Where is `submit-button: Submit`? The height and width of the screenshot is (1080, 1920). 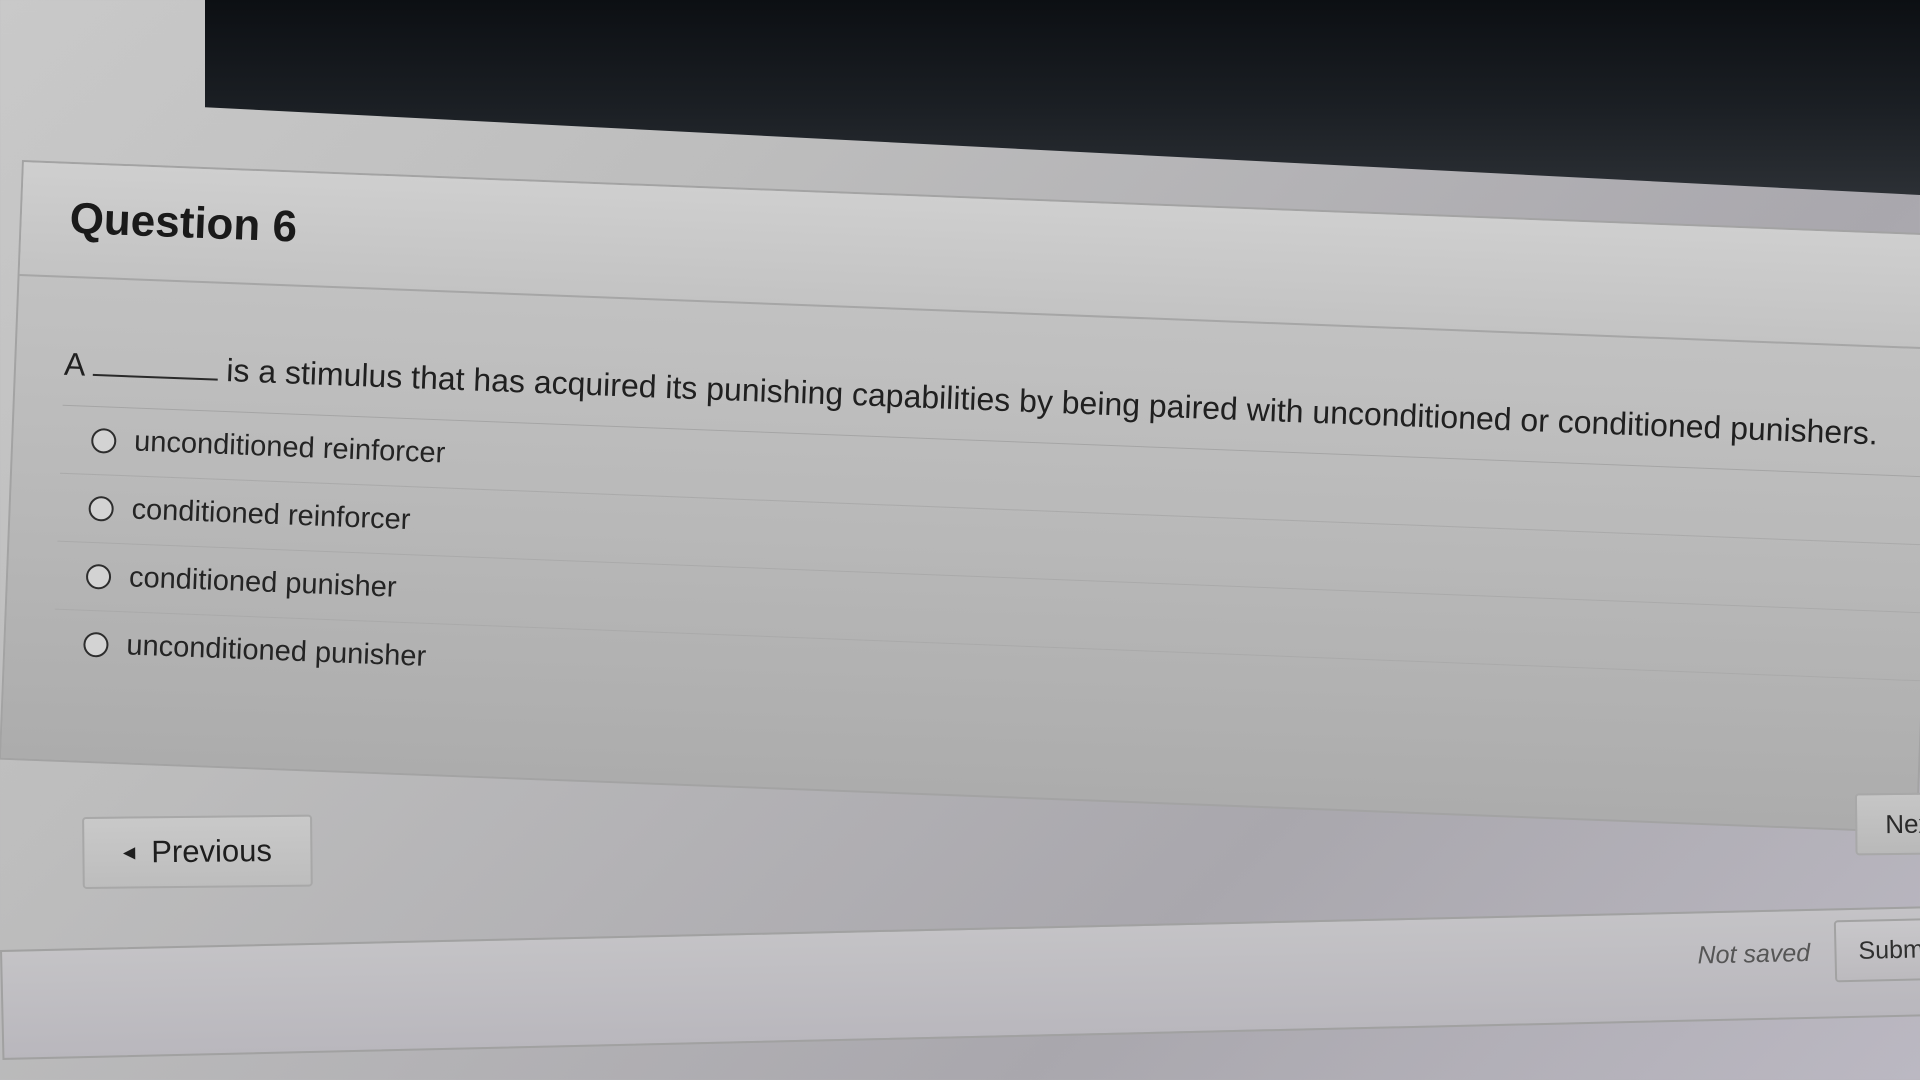
submit-button: Submit is located at coordinates (1876, 950).